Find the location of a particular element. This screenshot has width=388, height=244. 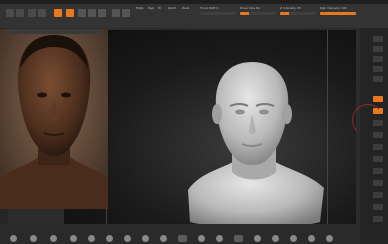

sq-icon is located at coordinates (42, 13).